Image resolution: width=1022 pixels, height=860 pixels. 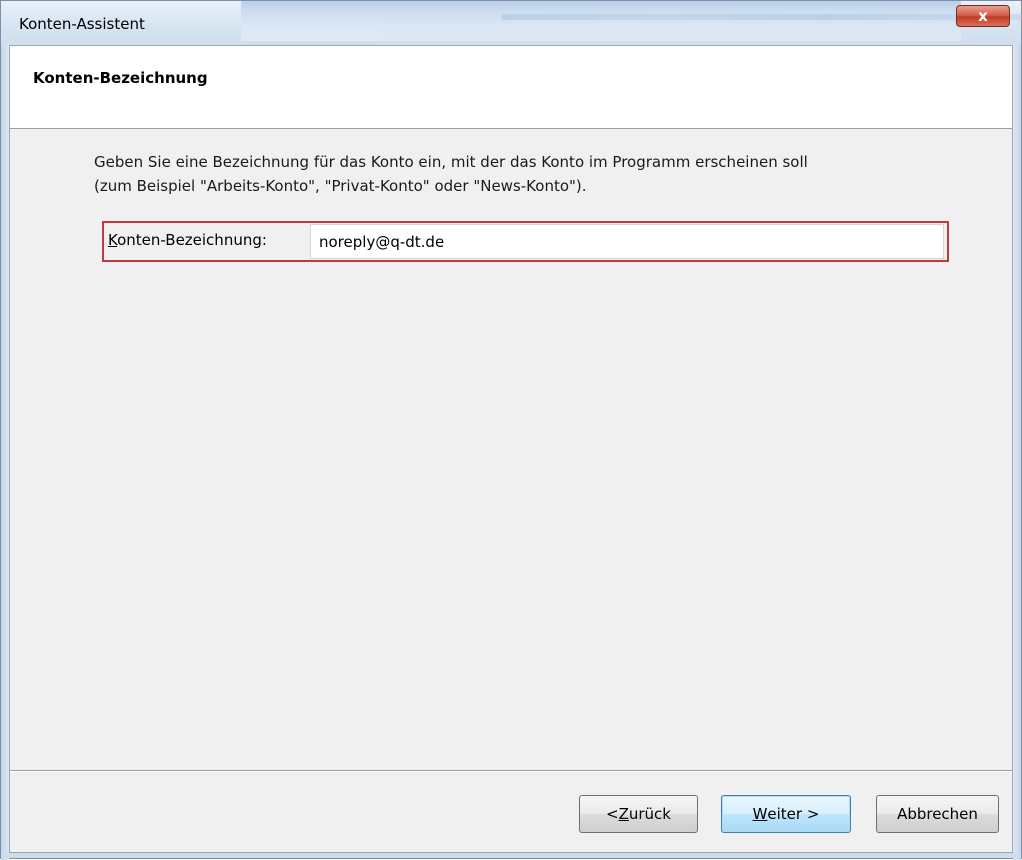 What do you see at coordinates (627, 241) in the screenshot?
I see `account-name-input` at bounding box center [627, 241].